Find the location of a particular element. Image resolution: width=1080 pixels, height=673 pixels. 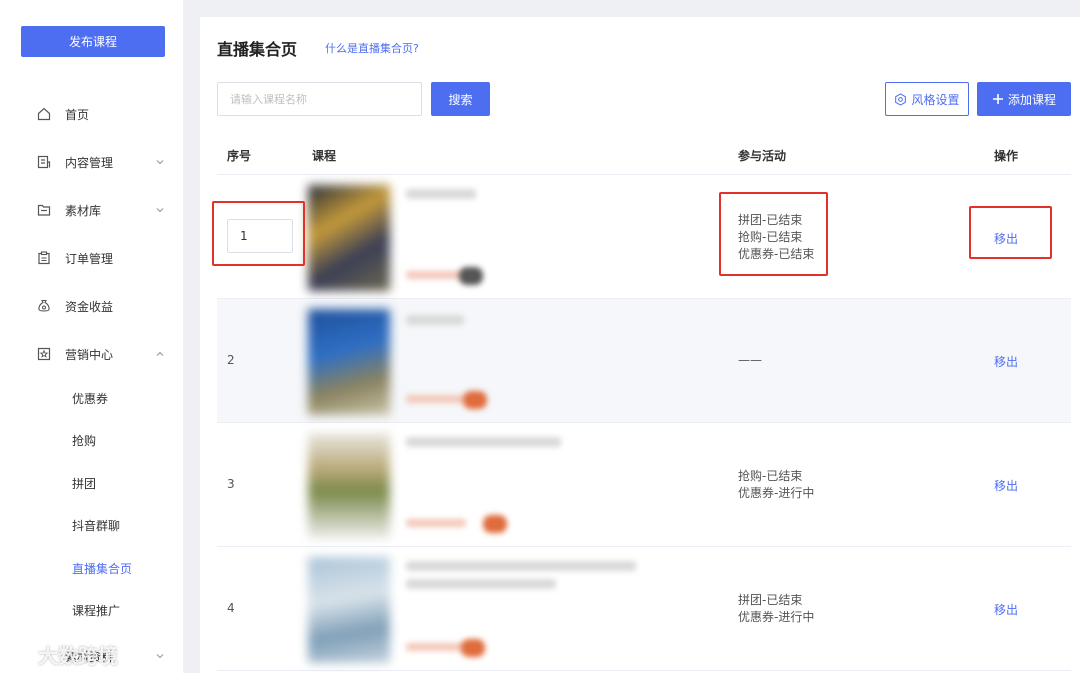

sidebar-item-label: 素材库 is located at coordinates (83, 210).